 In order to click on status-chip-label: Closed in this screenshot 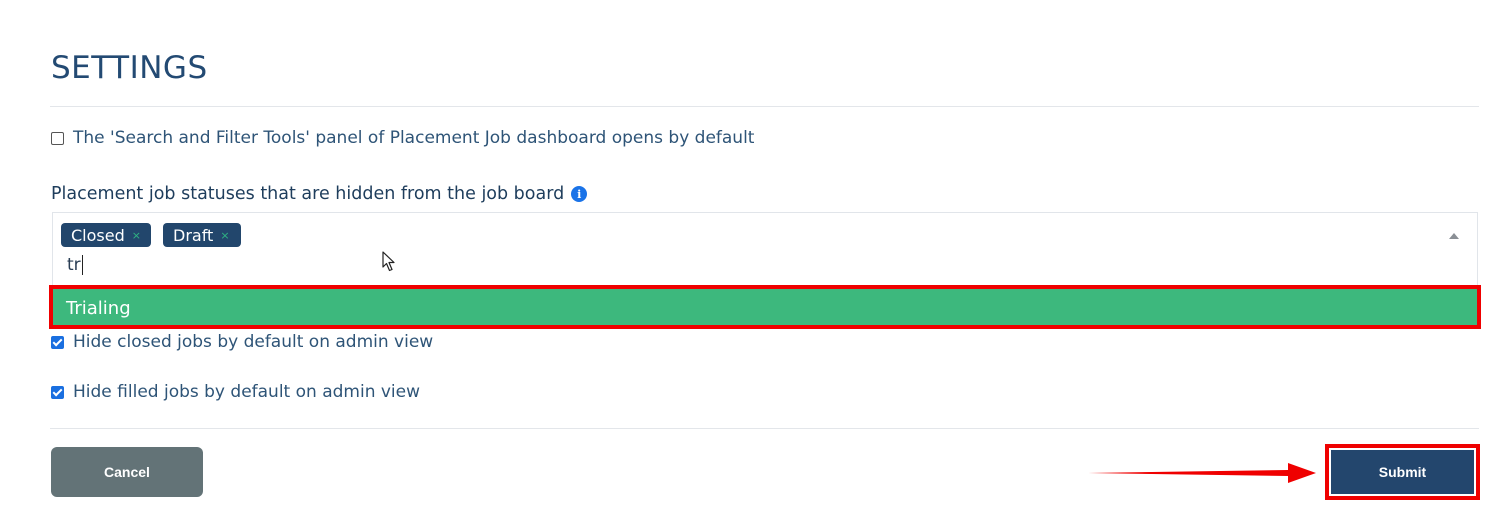, I will do `click(98, 235)`.